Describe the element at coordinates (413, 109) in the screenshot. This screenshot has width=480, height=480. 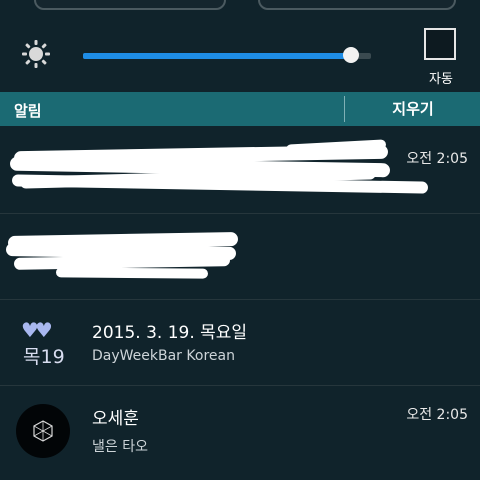
I see `clear-all-button: 지우기` at that location.